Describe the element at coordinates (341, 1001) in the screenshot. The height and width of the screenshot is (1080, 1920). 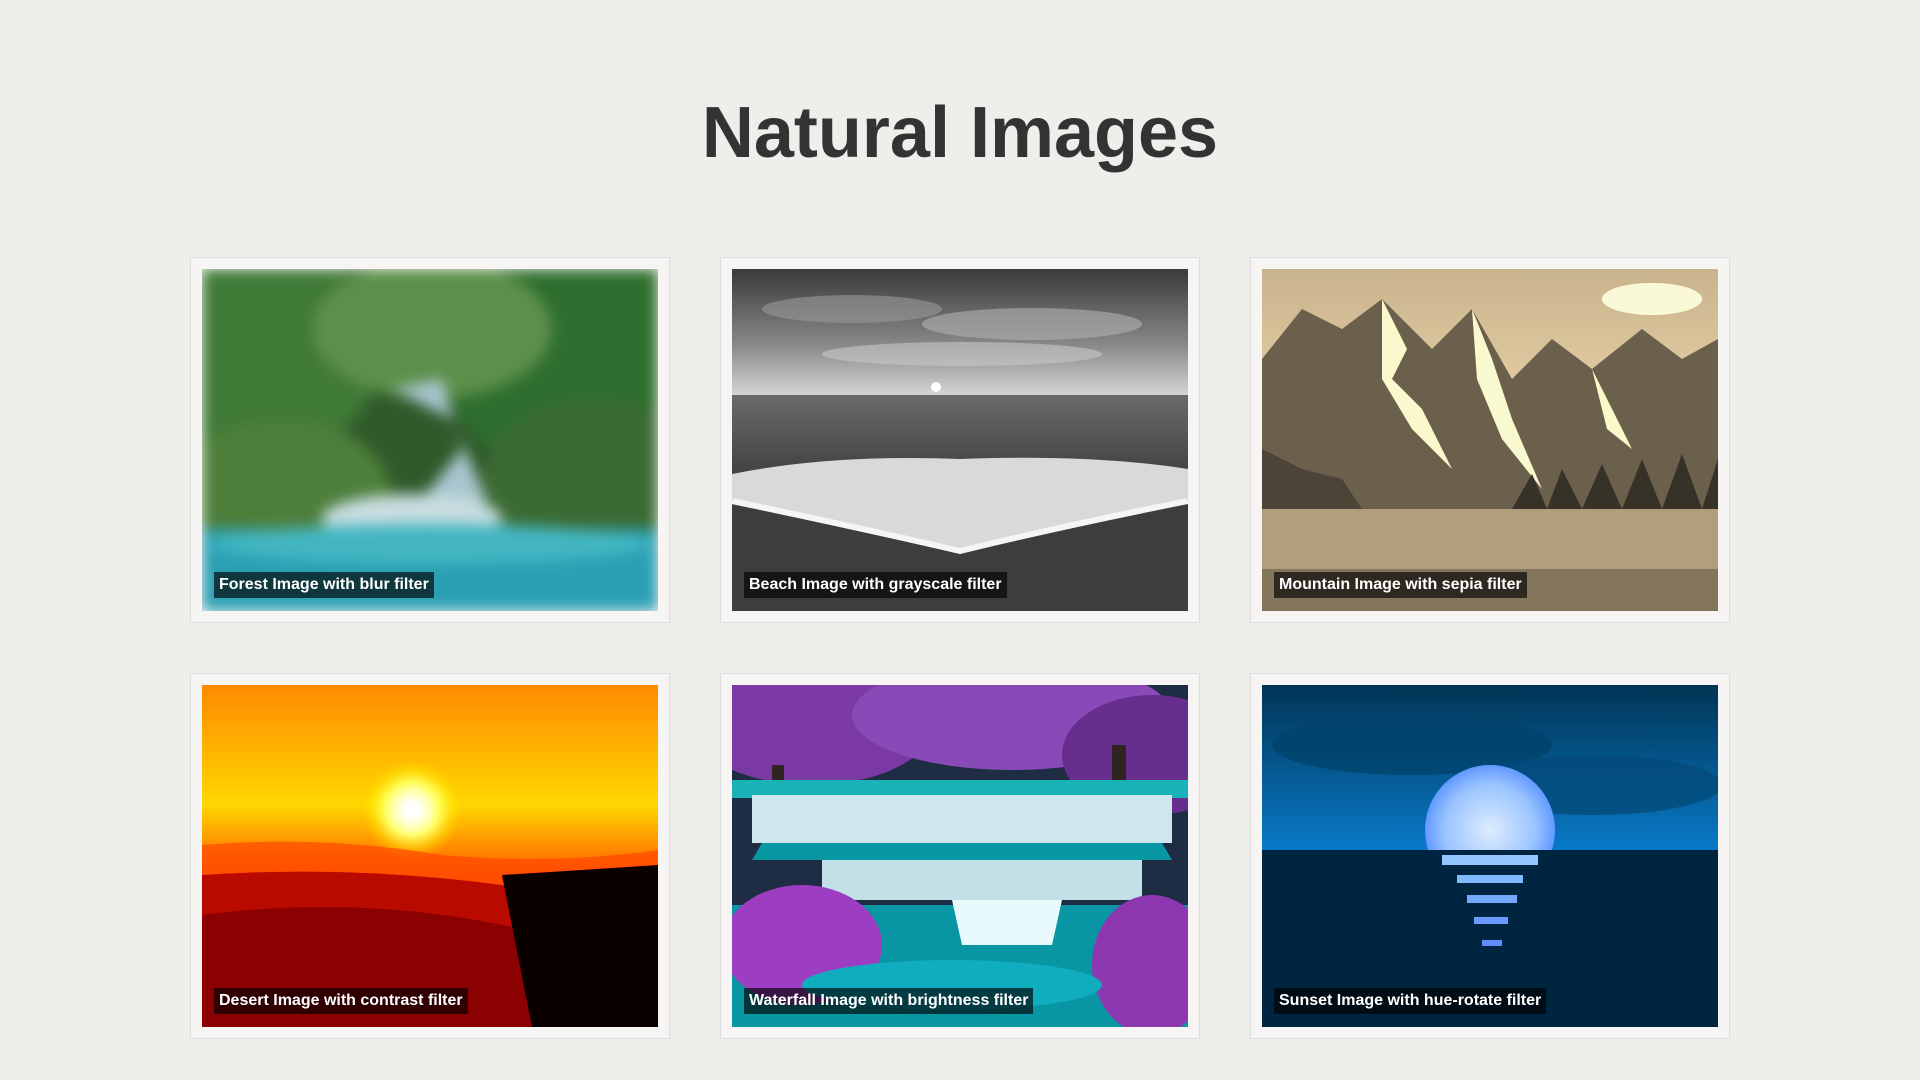
I see `image-caption-desert: Desert Image with contrast filter` at that location.